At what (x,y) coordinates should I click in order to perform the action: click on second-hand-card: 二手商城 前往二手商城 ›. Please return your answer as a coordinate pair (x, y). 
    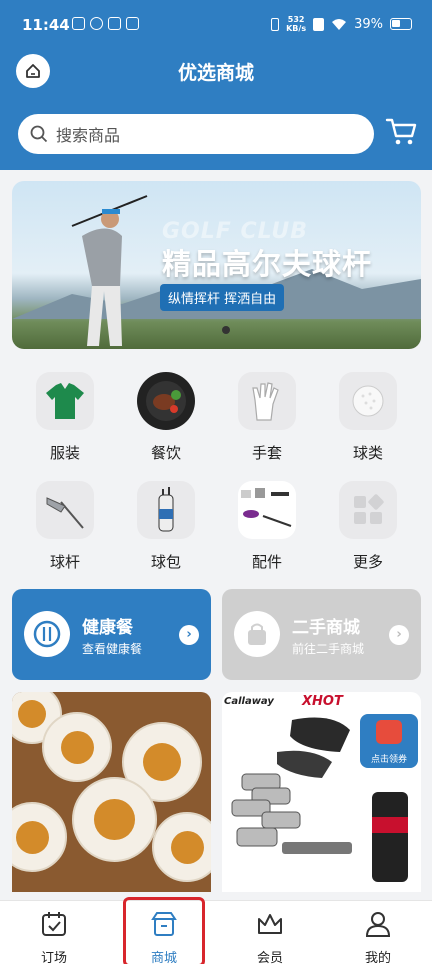
    Looking at the image, I should click on (321, 634).